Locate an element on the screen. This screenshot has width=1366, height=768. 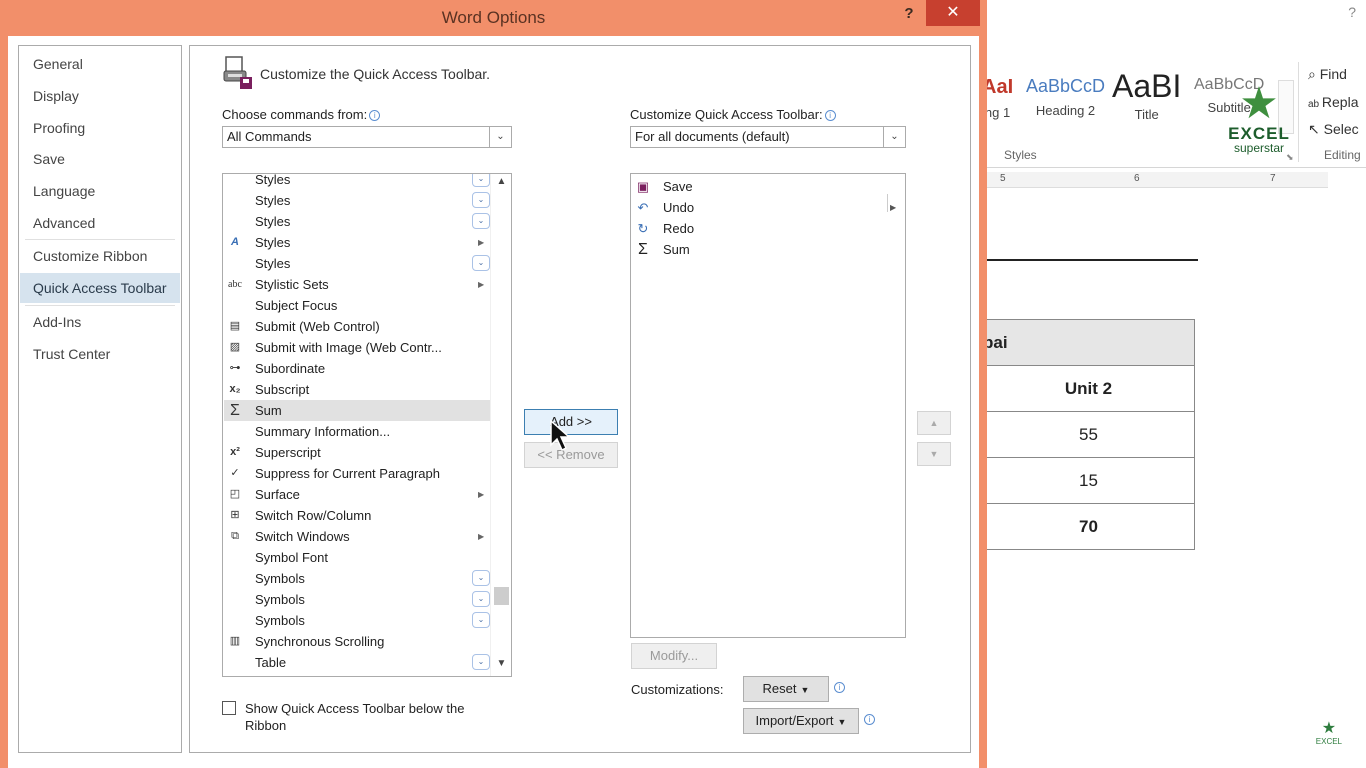
section-title: Customize the Quick Access Toolbar. is located at coordinates (375, 74).